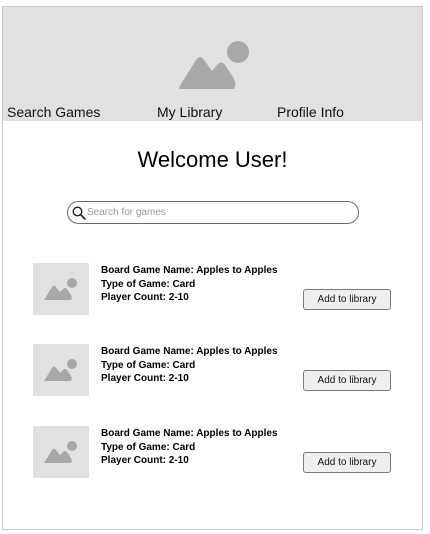  What do you see at coordinates (79, 213) in the screenshot?
I see `search-icon` at bounding box center [79, 213].